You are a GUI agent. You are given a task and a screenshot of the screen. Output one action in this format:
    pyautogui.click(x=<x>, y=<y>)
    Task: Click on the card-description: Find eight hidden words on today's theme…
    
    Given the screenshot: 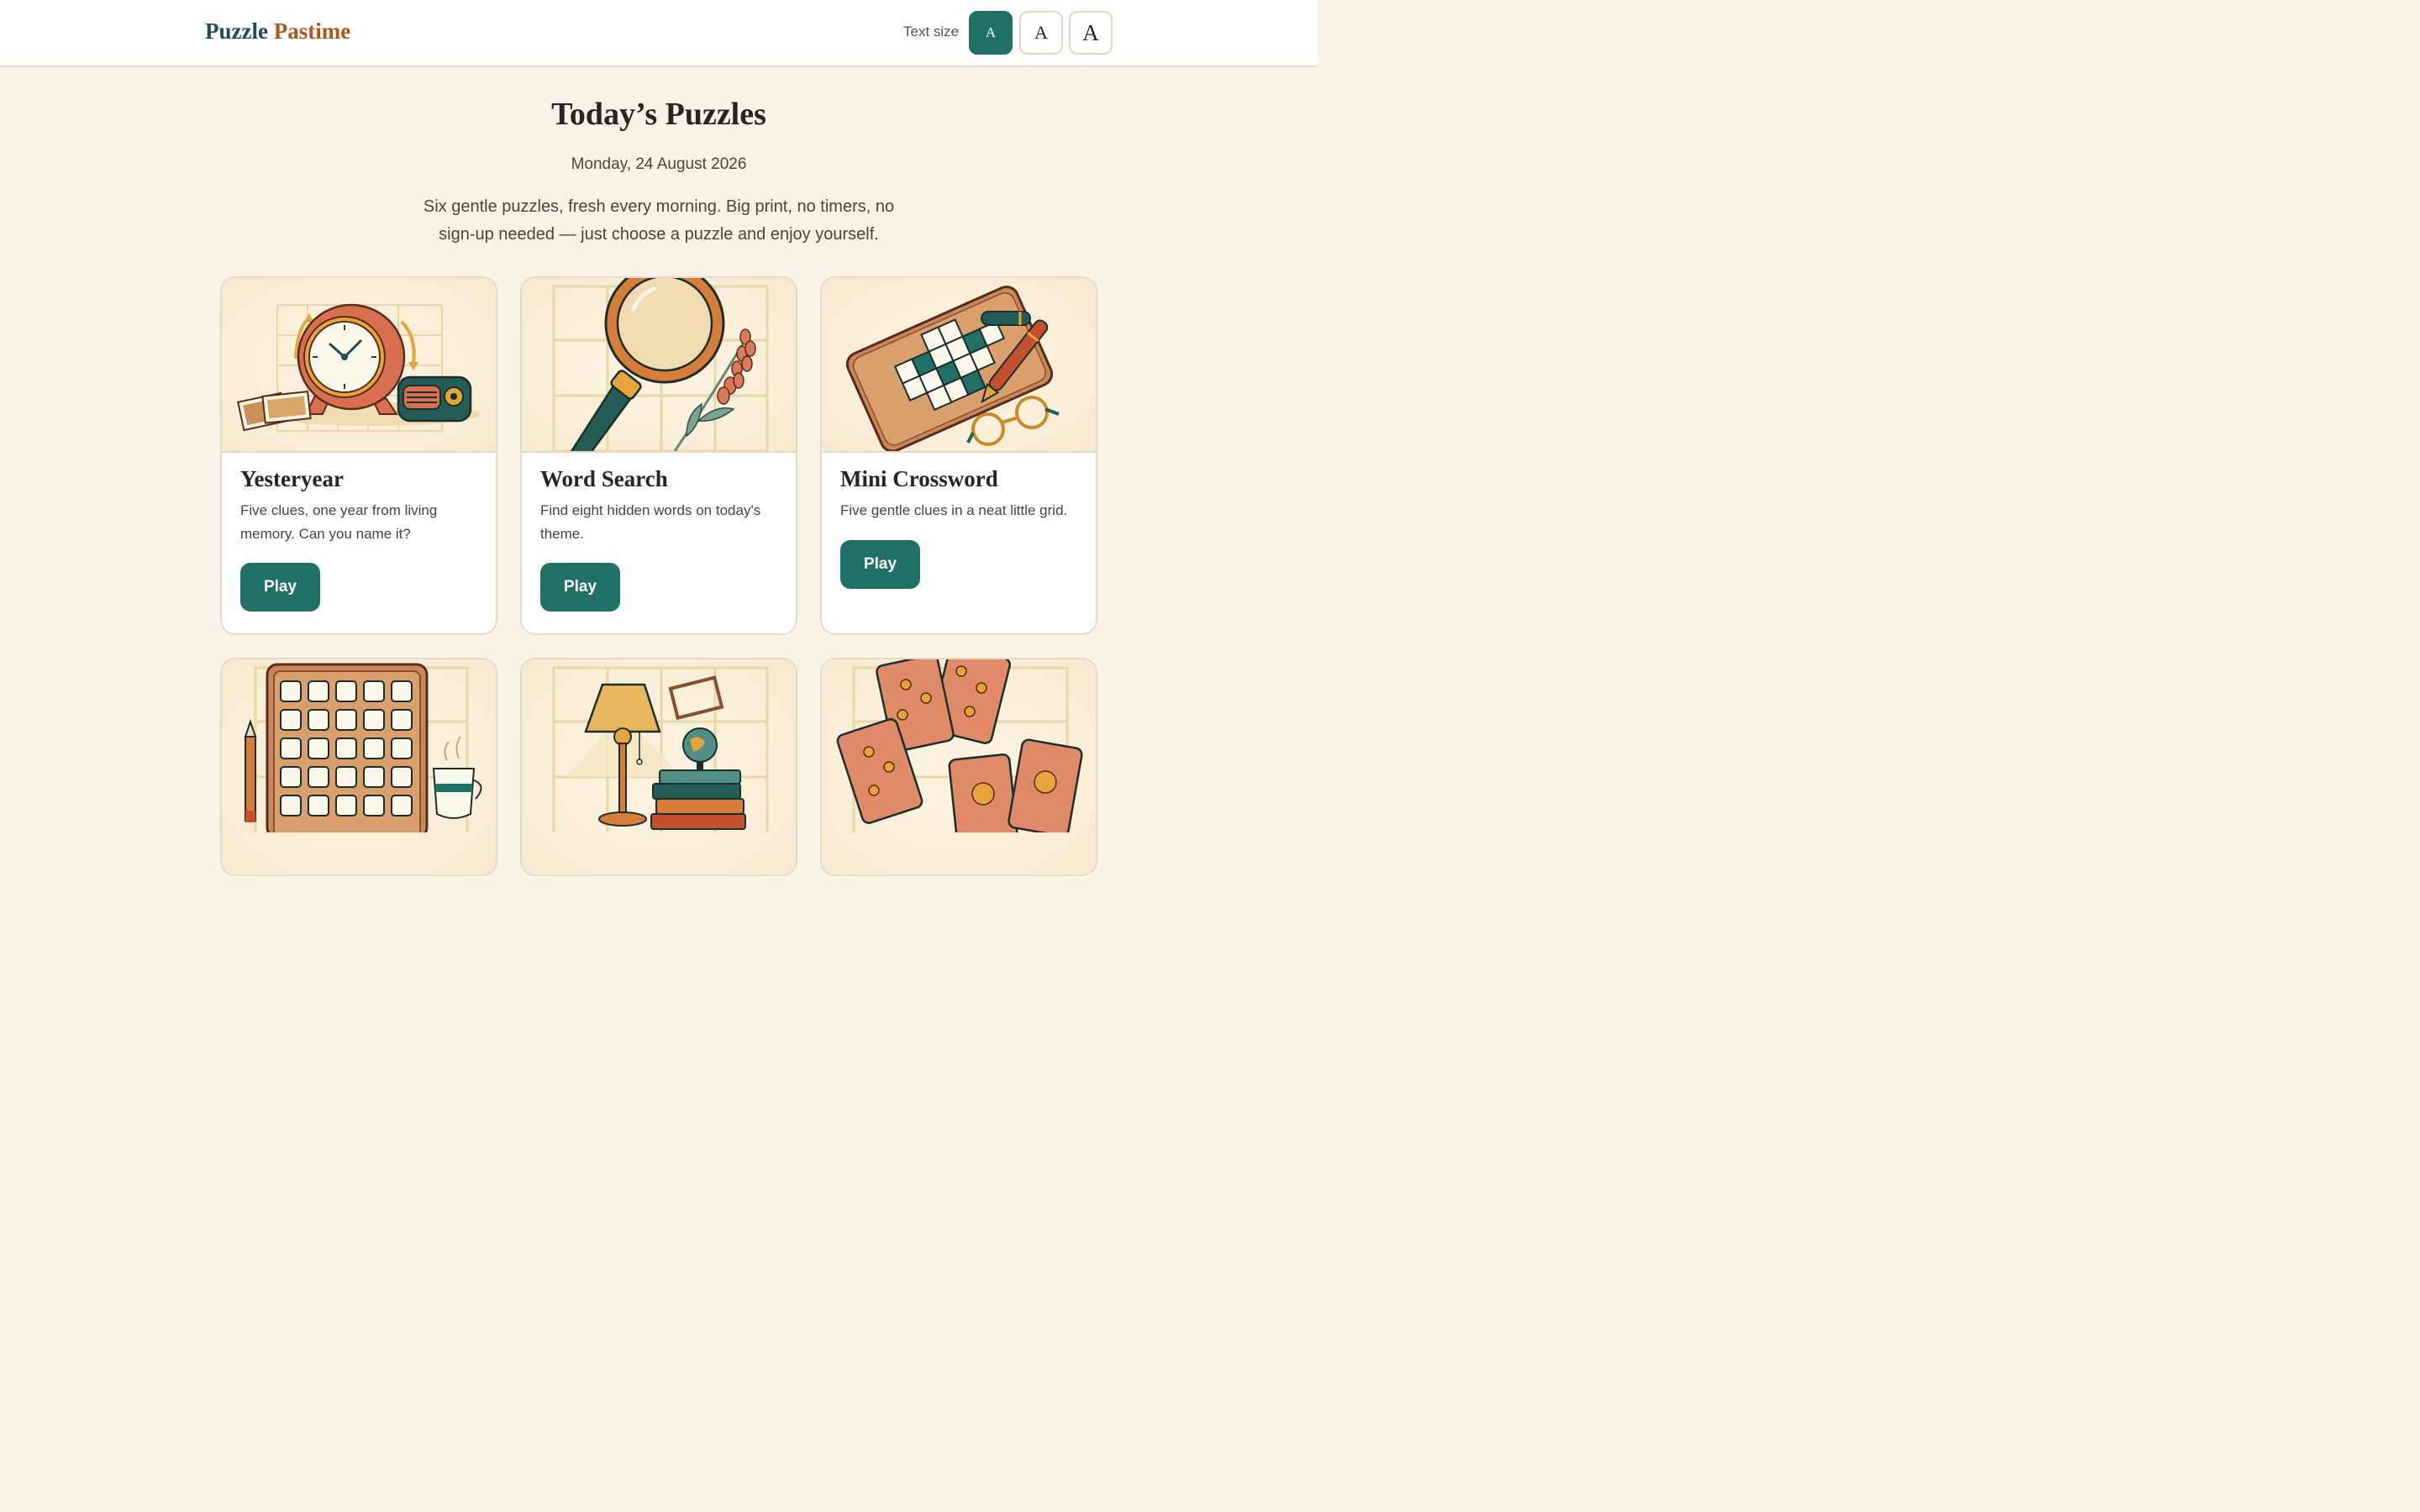 What is the action you would take?
    pyautogui.click(x=650, y=522)
    